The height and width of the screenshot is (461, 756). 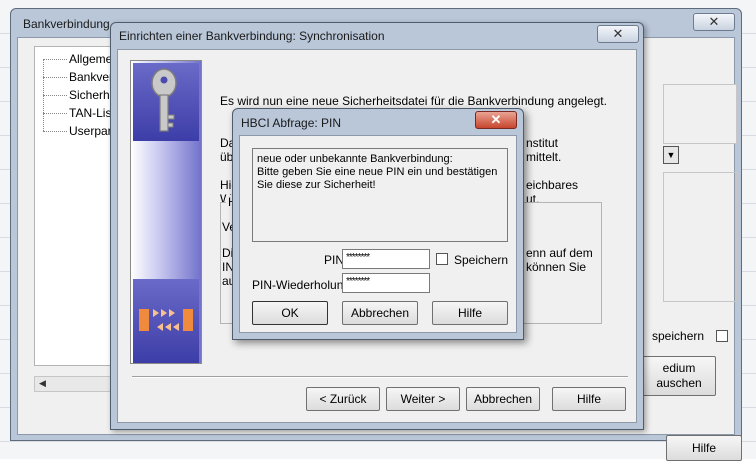 What do you see at coordinates (556, 267) in the screenshot?
I see `group-text-right: können Sie` at bounding box center [556, 267].